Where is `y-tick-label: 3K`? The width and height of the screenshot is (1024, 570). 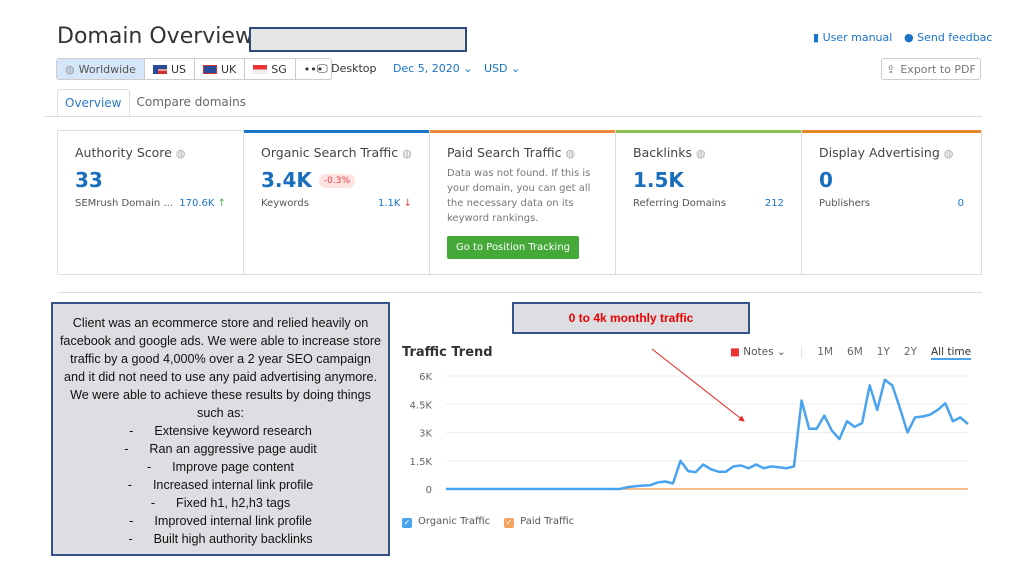
y-tick-label: 3K is located at coordinates (425, 434).